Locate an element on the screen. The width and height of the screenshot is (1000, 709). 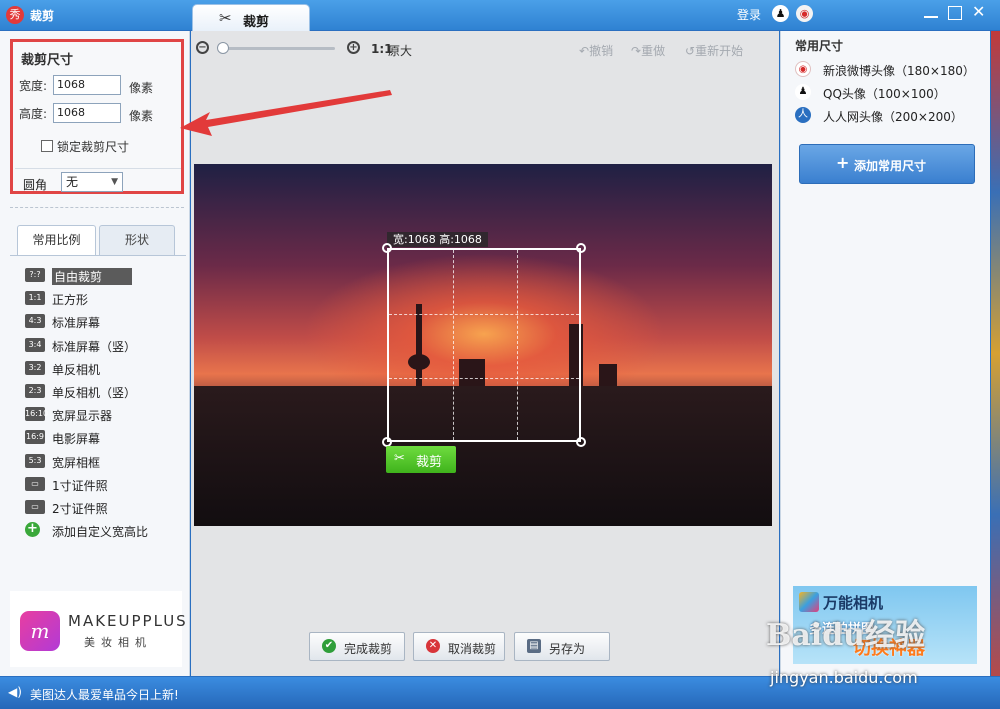
ratio-item: 3:2 单反相机 is located at coordinates (105, 369).